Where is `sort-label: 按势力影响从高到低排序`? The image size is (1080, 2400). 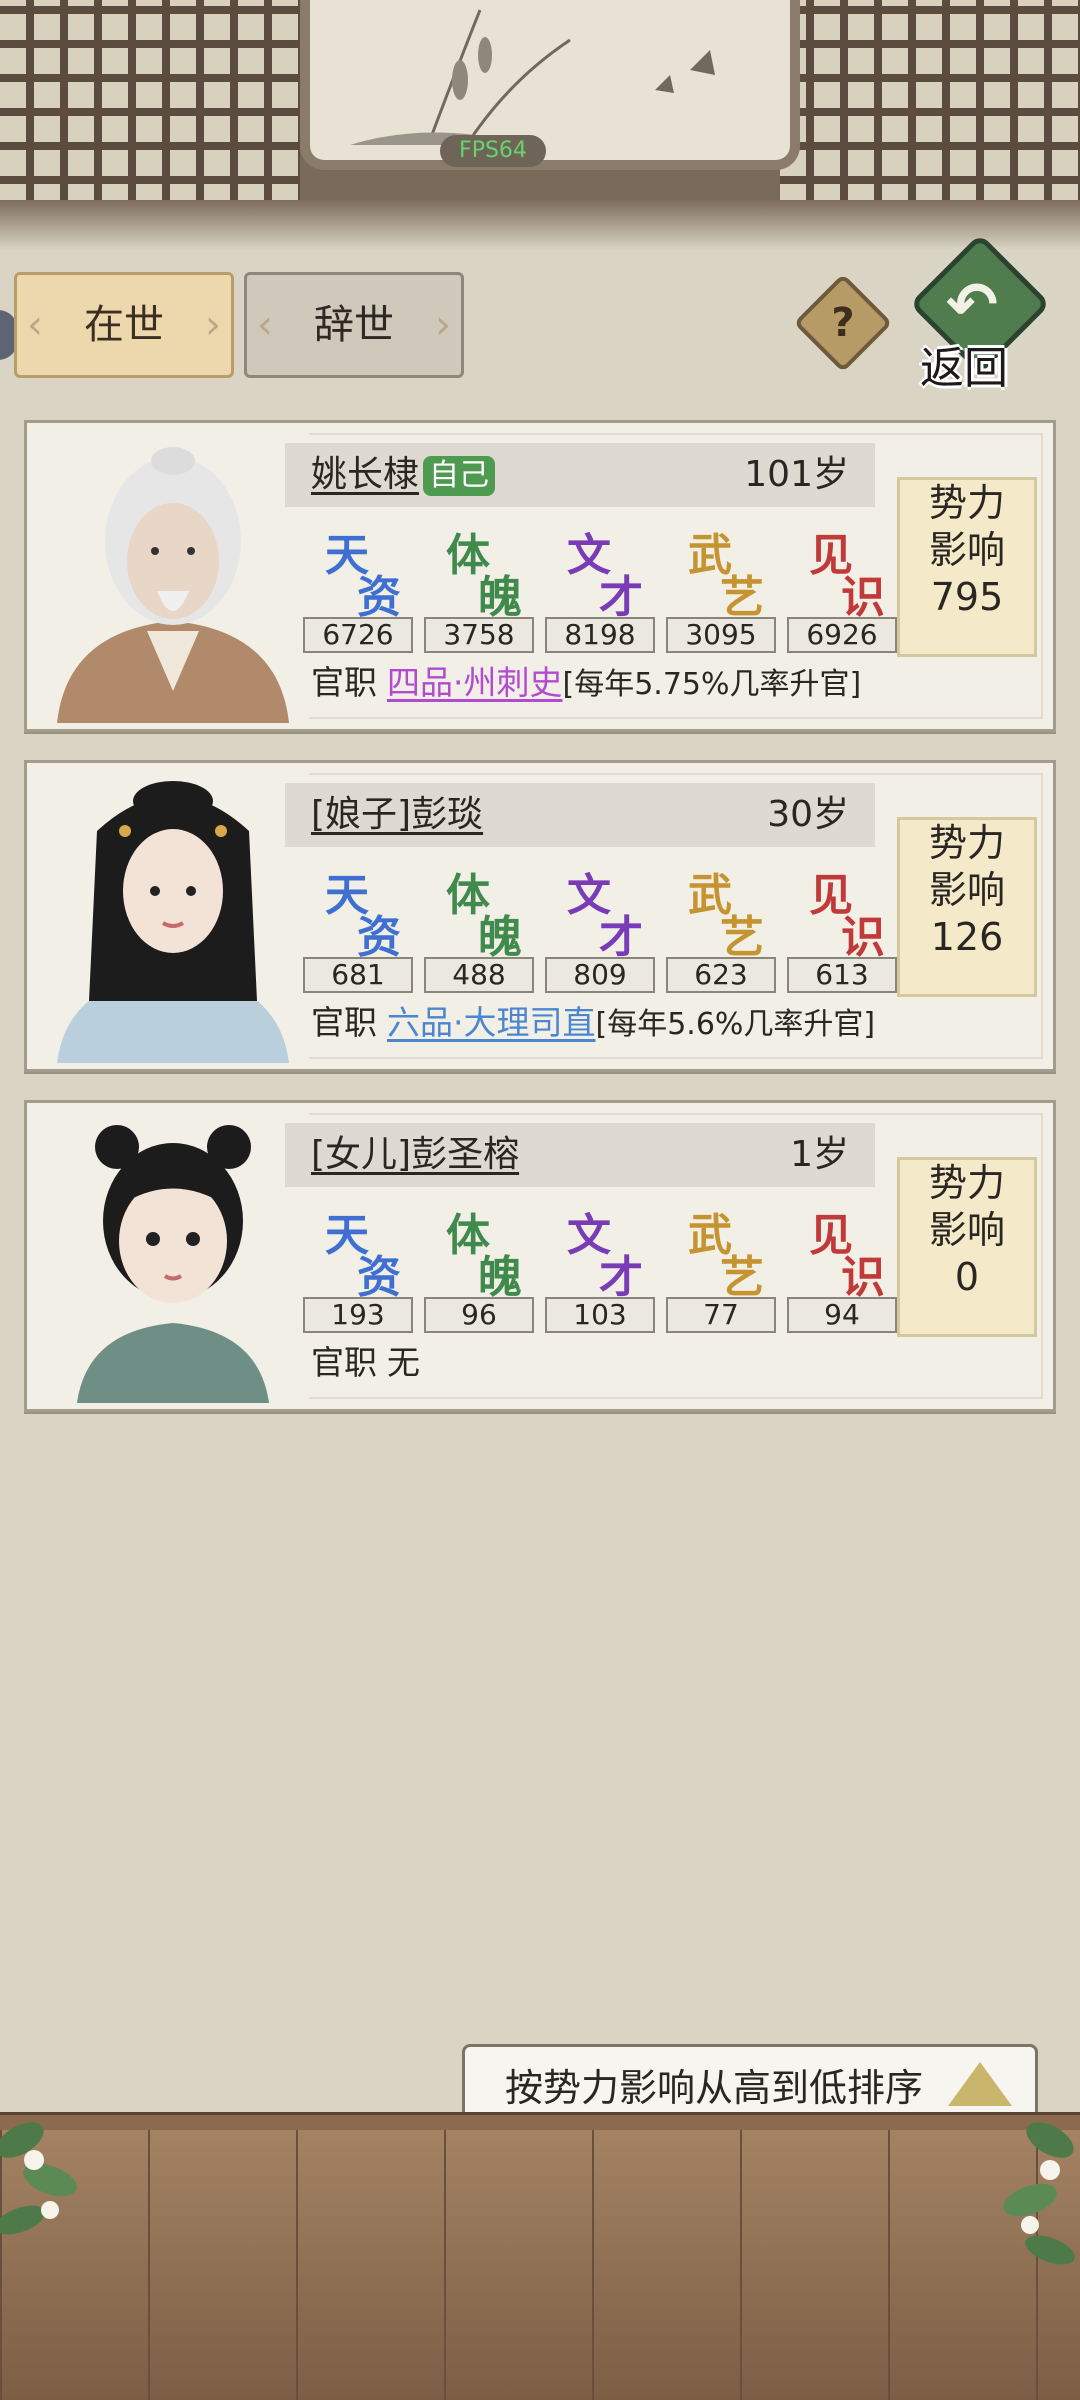
sort-label: 按势力影响从高到低排序 is located at coordinates (714, 2088).